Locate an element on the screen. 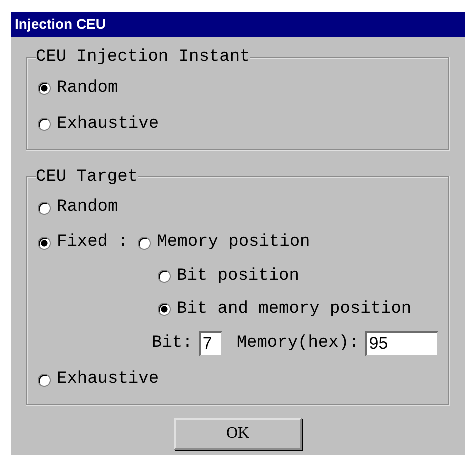 The height and width of the screenshot is (459, 465). ok-button: OK is located at coordinates (238, 434).